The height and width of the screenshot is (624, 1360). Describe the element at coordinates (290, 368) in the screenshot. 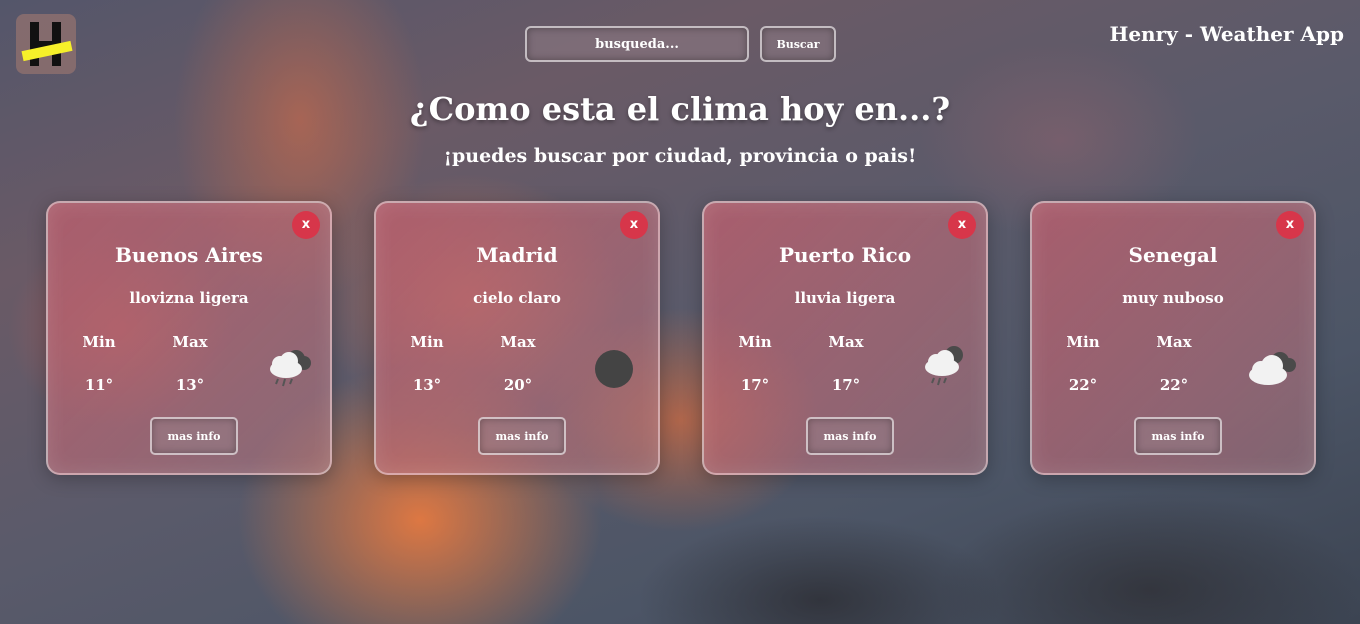

I see `drizzle-icon` at that location.